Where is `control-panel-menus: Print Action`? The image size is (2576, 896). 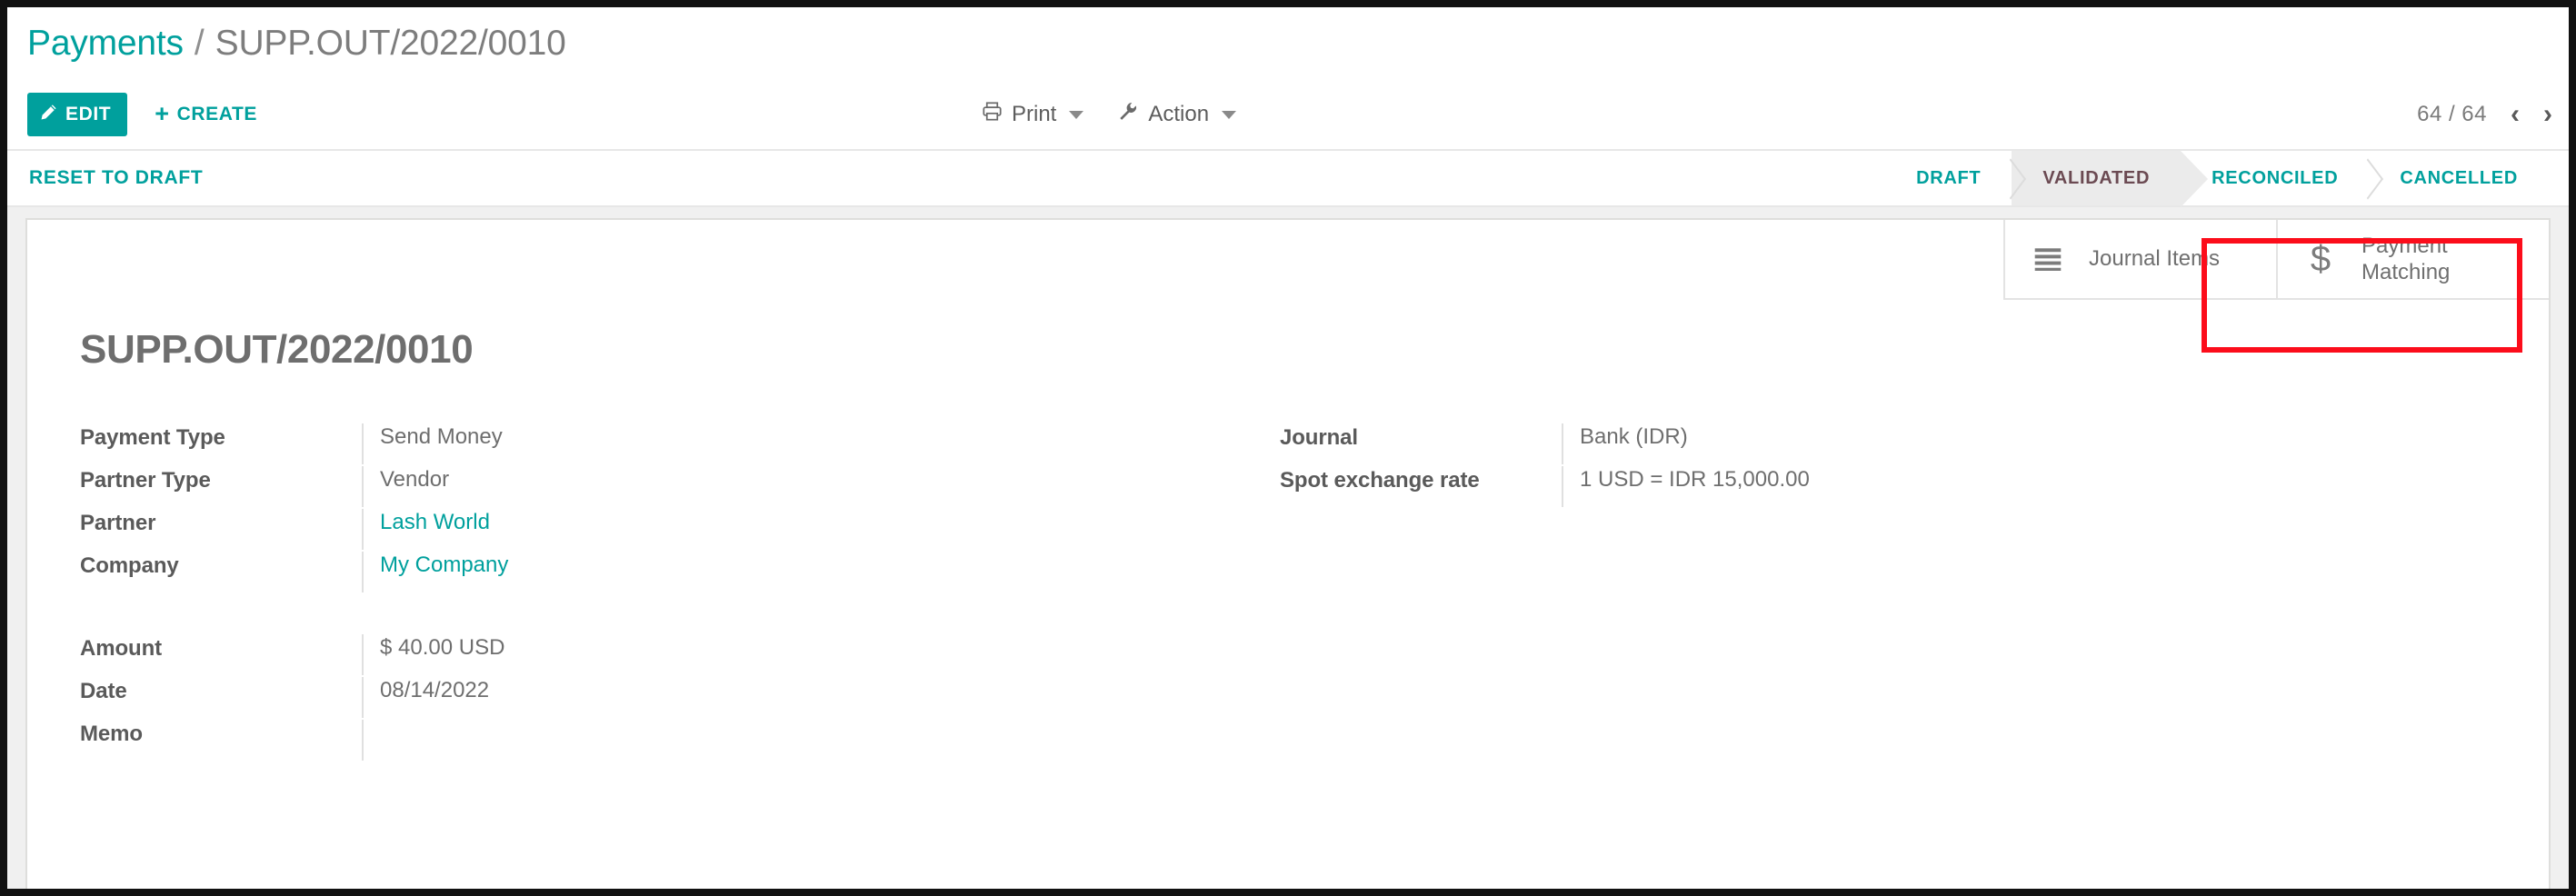 control-panel-menus: Print Action is located at coordinates (1109, 114).